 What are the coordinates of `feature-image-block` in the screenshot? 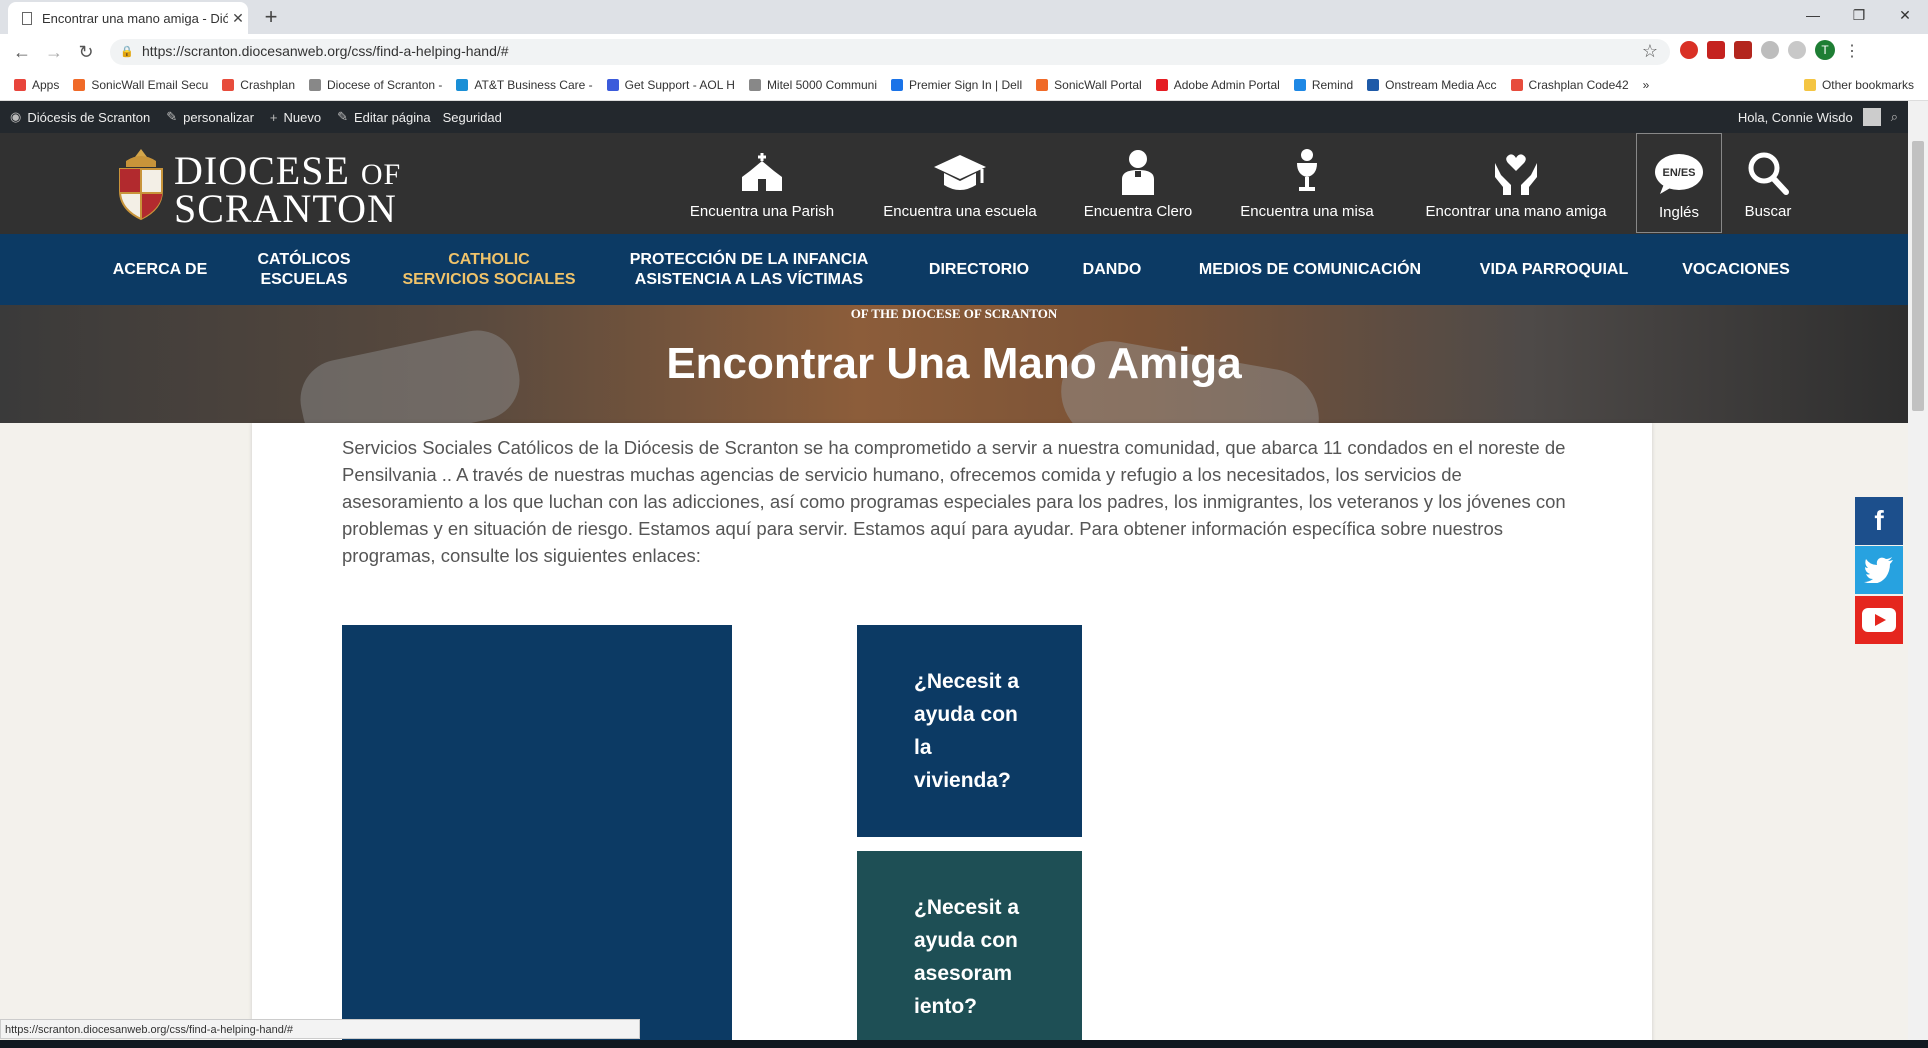 It's located at (537, 836).